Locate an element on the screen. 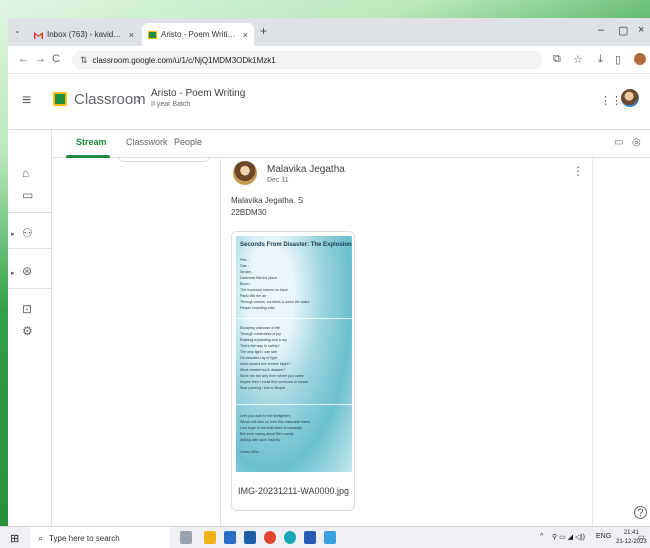 This screenshot has width=650, height=548. attachment-file-name: IMG-20231211-WA0000.jpg is located at coordinates (293, 491).